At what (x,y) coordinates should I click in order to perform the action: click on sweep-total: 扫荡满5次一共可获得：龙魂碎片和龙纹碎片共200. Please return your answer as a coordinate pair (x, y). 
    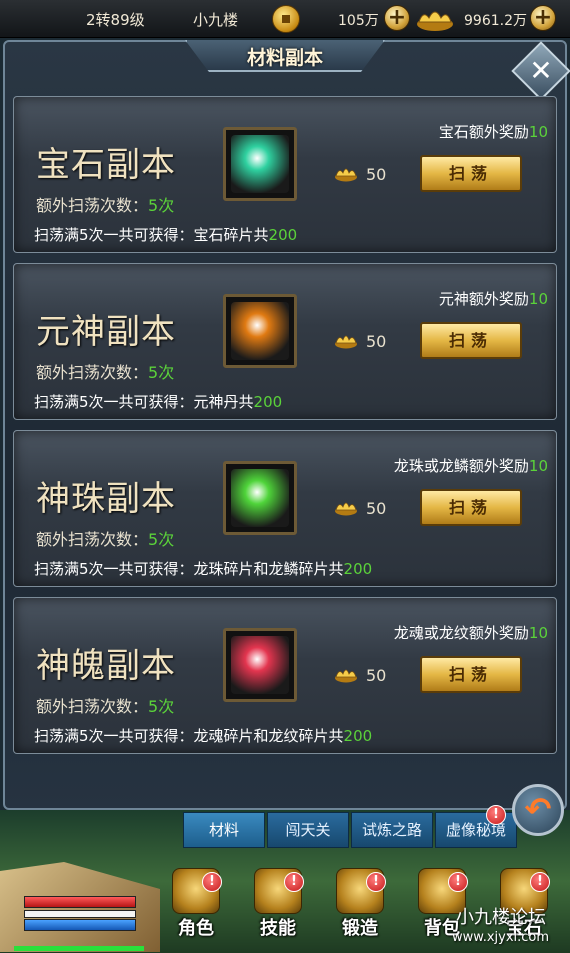
    Looking at the image, I should click on (203, 735).